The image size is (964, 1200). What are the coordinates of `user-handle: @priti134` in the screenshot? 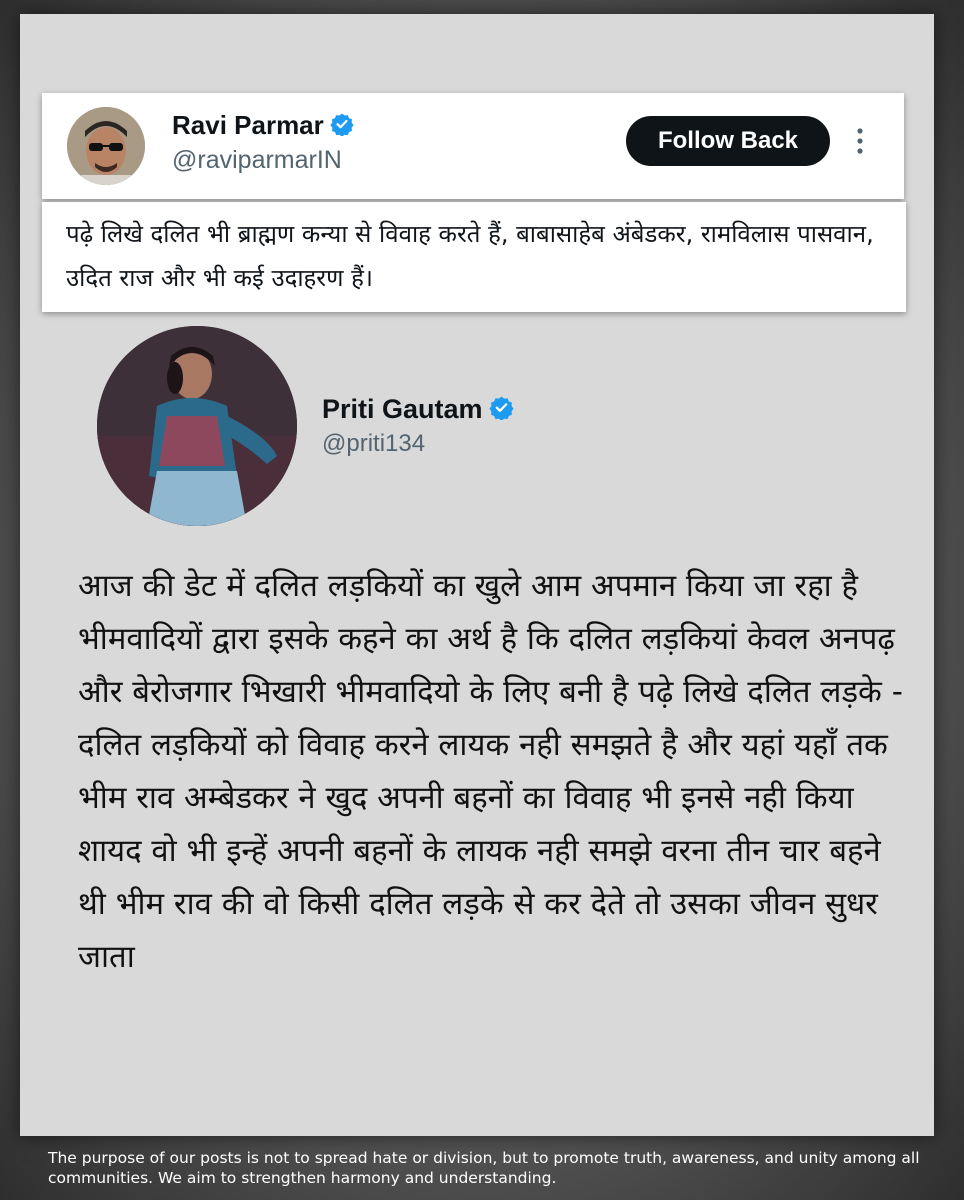 It's located at (373, 444).